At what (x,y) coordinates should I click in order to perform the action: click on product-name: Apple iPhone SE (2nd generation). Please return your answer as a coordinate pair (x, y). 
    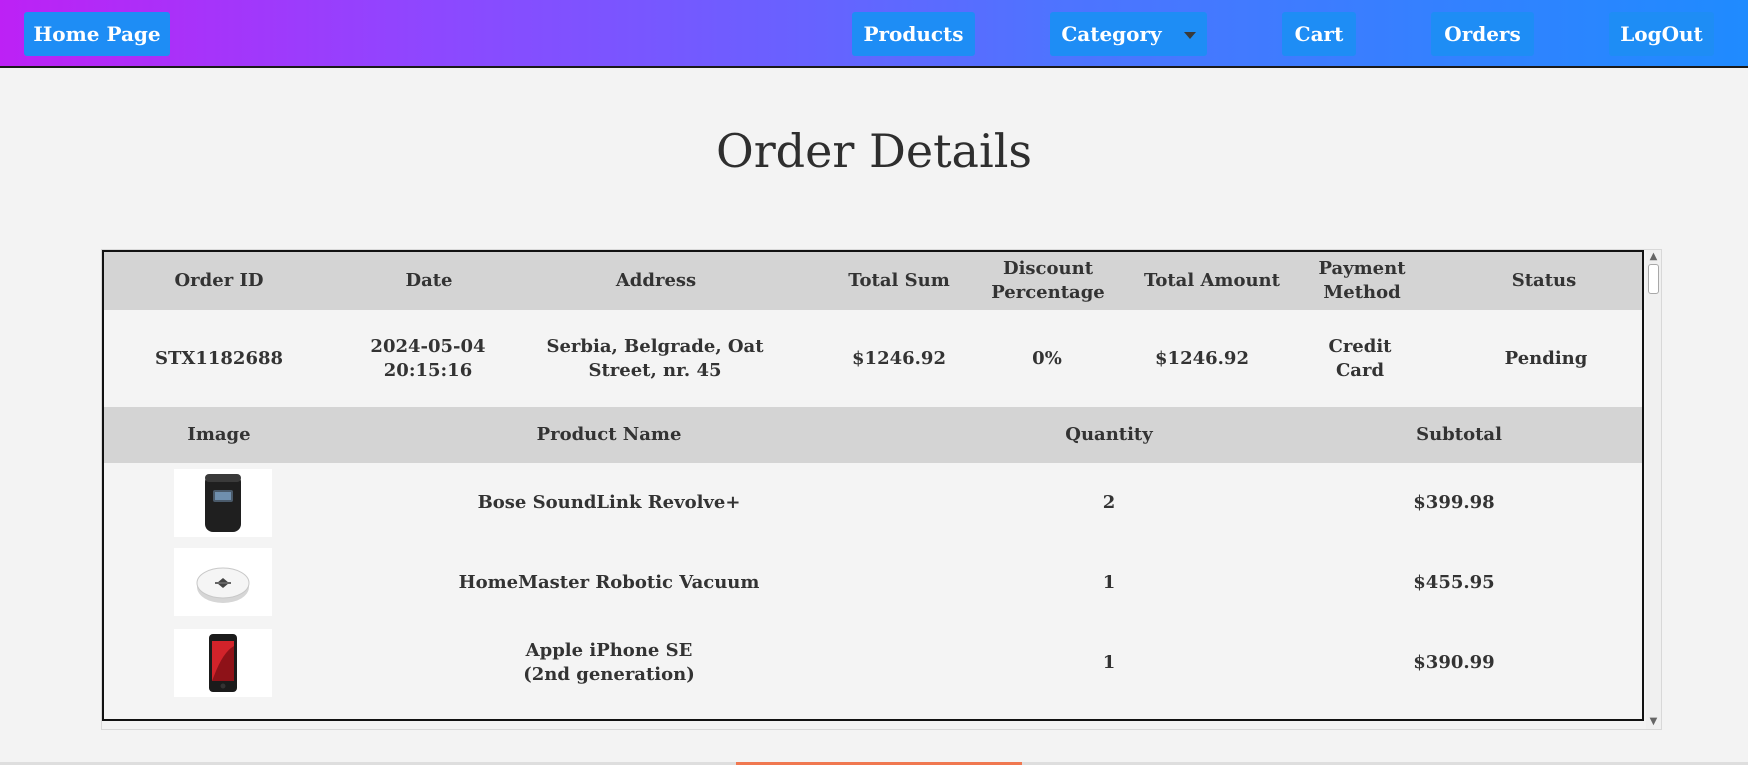
    Looking at the image, I should click on (609, 662).